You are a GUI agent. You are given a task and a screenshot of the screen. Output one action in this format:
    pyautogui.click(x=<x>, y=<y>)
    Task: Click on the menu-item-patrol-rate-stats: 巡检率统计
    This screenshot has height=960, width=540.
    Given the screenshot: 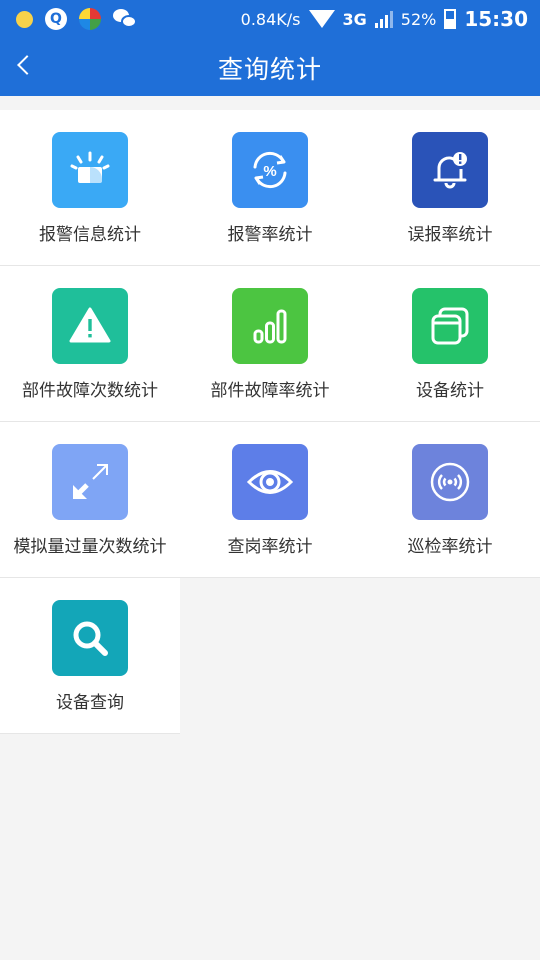 What is the action you would take?
    pyautogui.click(x=450, y=499)
    